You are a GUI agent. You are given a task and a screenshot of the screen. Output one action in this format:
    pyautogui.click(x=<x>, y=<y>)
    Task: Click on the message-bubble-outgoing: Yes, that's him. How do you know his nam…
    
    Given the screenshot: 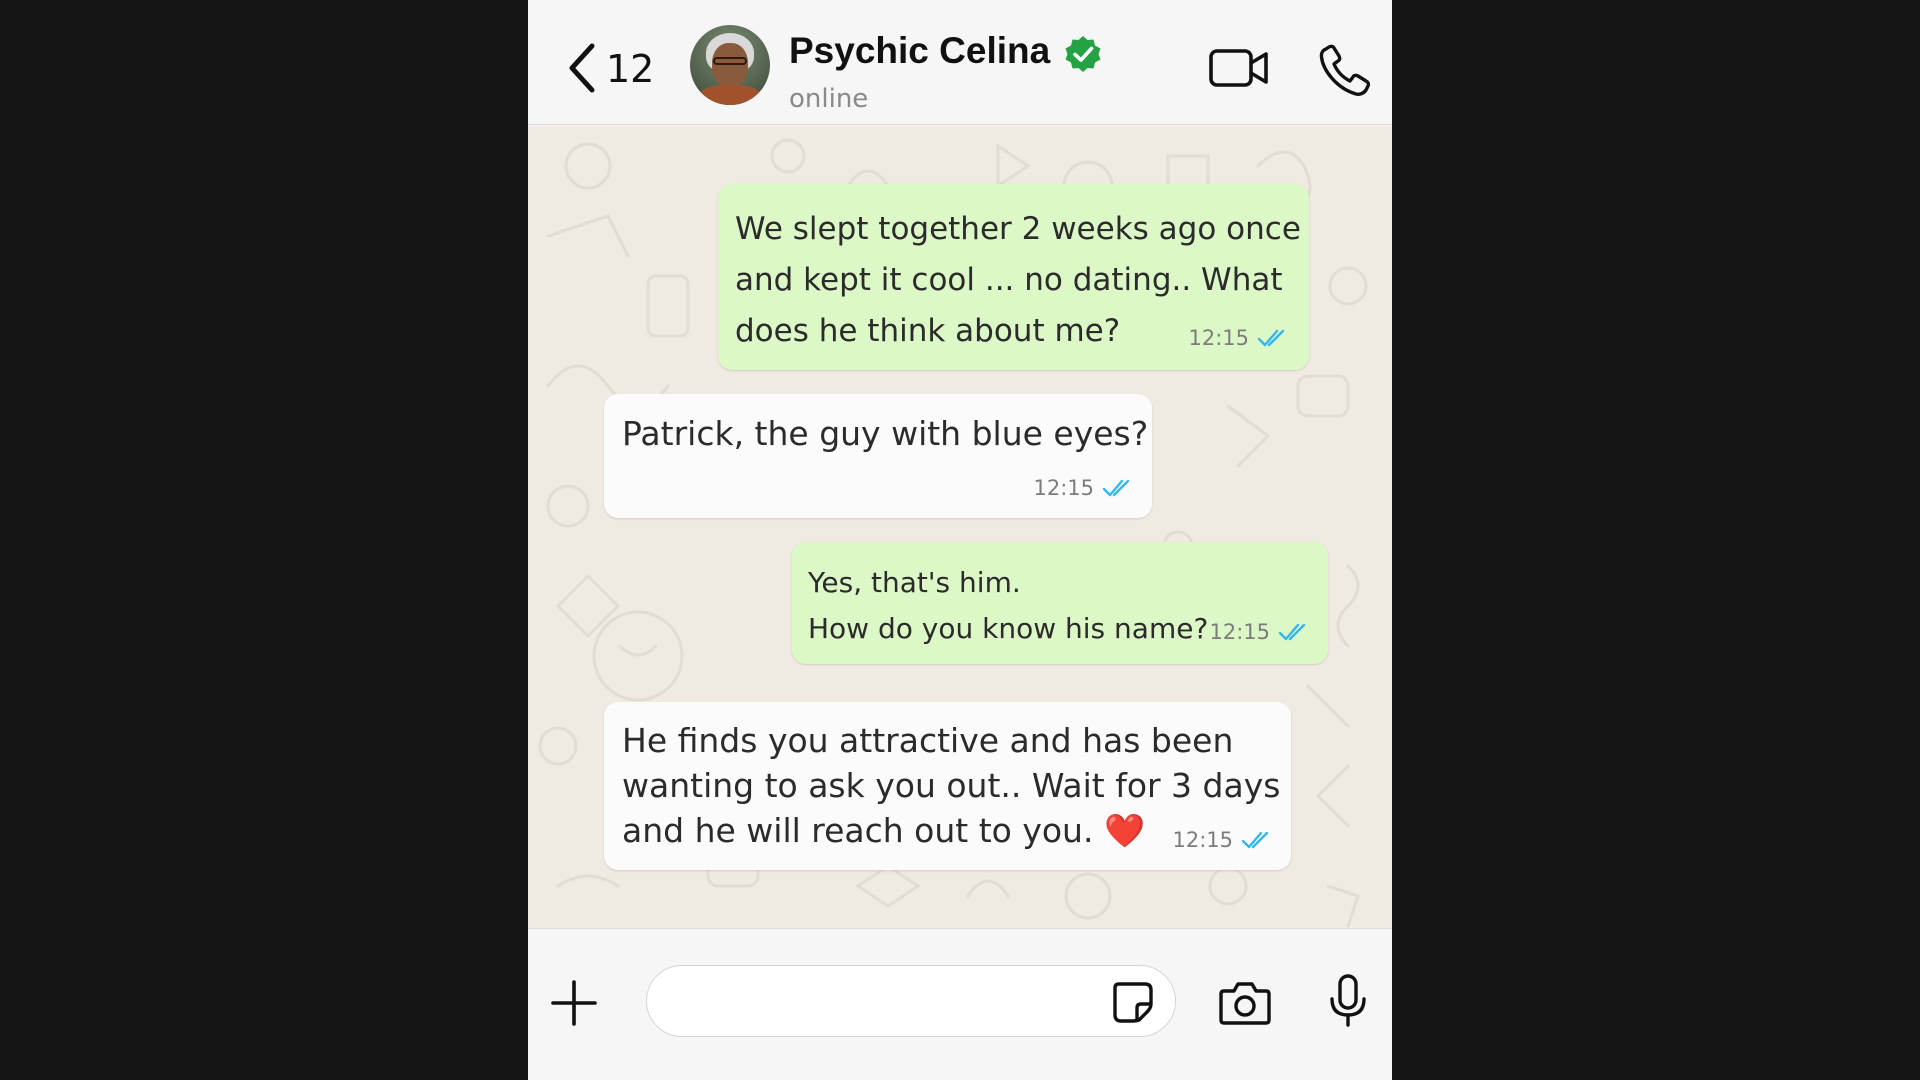 What is the action you would take?
    pyautogui.click(x=1060, y=603)
    